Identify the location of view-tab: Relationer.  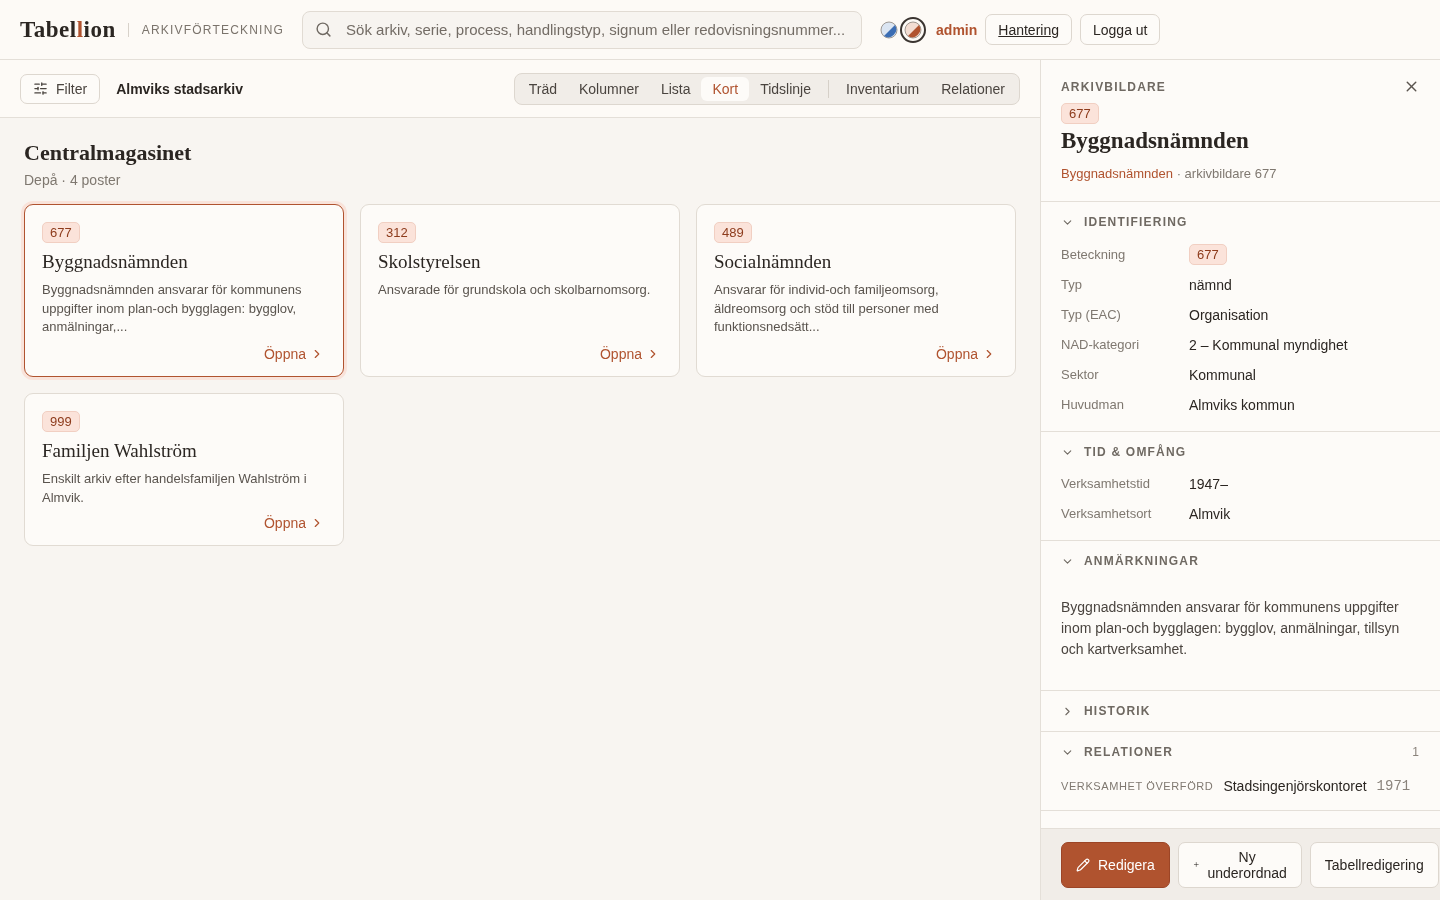
(973, 88).